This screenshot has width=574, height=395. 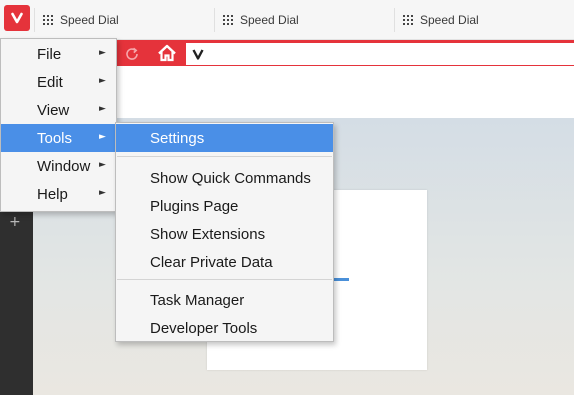 I want to click on menu-item-label: Tools, so click(x=55, y=138).